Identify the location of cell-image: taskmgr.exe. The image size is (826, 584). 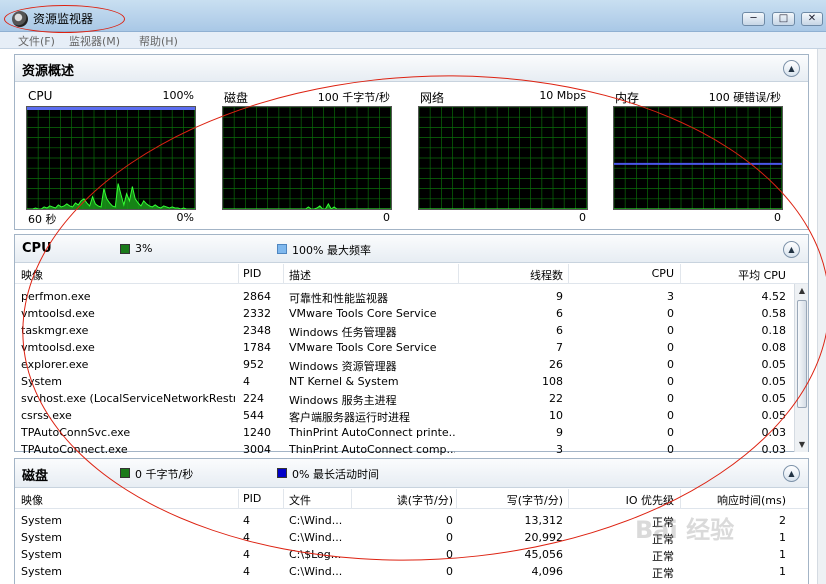
(55, 330).